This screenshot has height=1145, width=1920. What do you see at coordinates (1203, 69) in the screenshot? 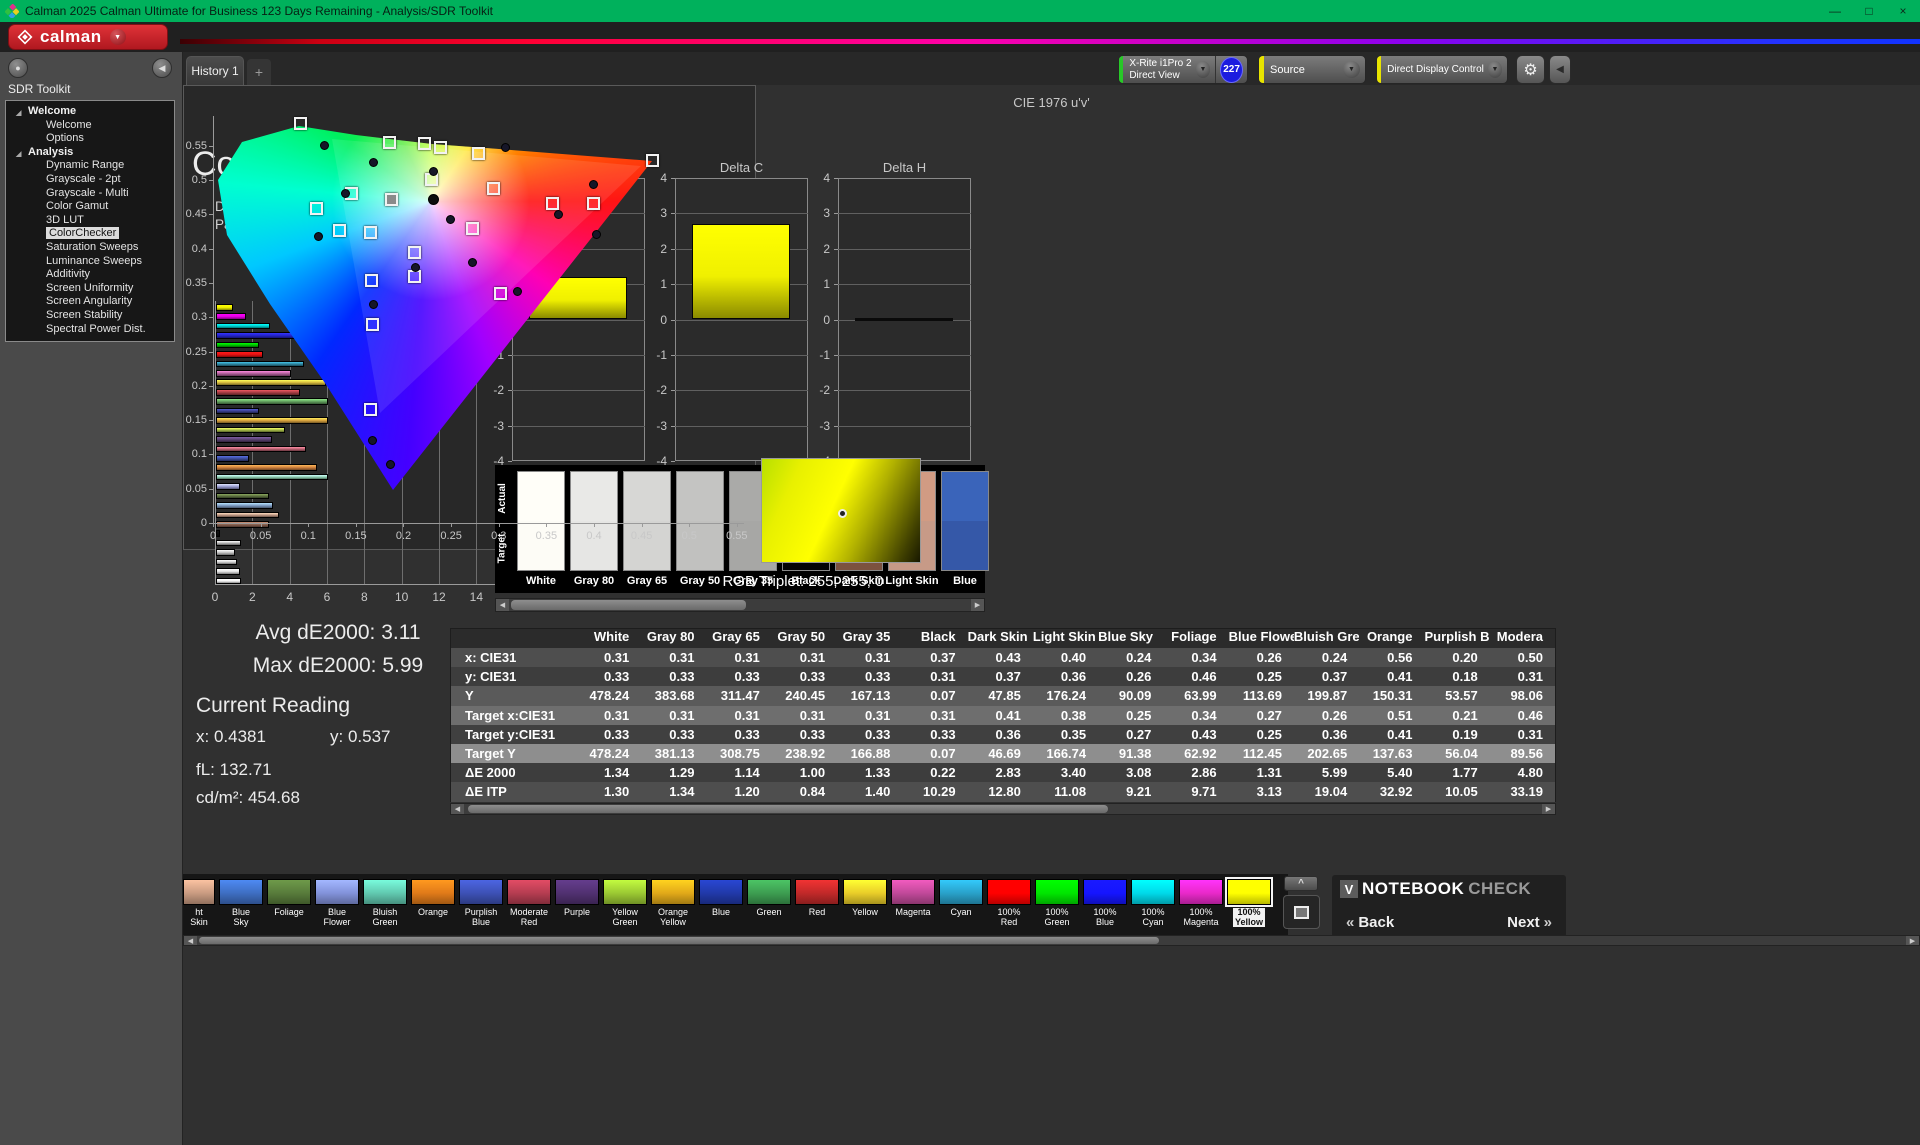
I see `meter-dropdown-arrow-icon: ▼` at bounding box center [1203, 69].